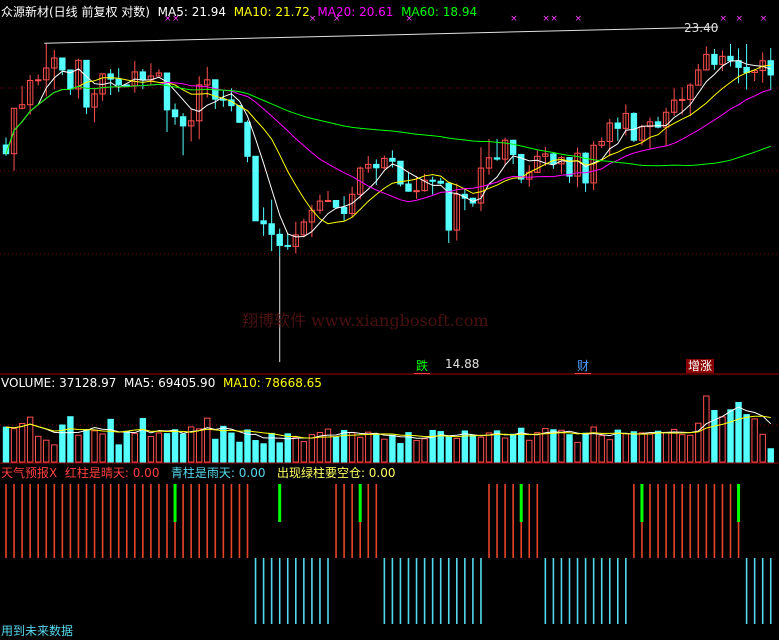 This screenshot has width=779, height=640. Describe the element at coordinates (462, 364) in the screenshot. I see `low-price-label: 14.88` at that location.